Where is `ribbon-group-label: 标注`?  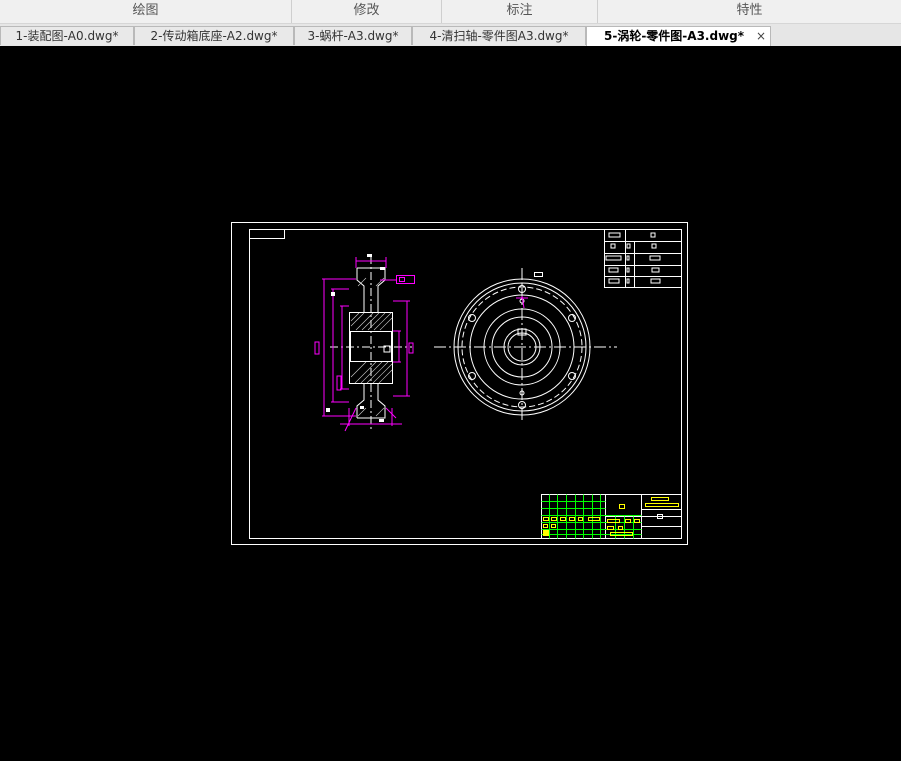 ribbon-group-label: 标注 is located at coordinates (519, 10).